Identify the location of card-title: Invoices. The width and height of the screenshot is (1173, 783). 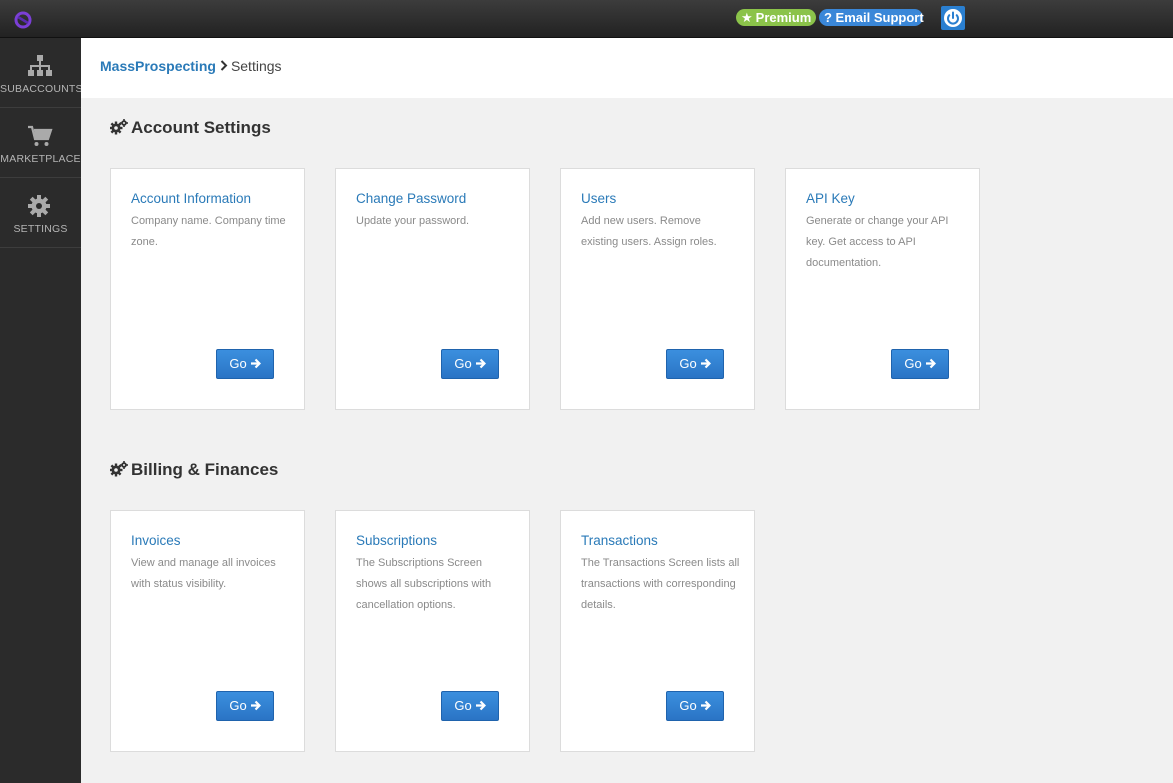
(156, 540).